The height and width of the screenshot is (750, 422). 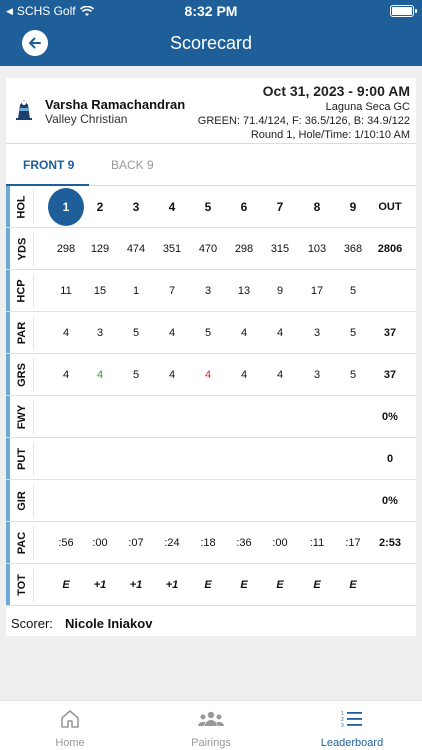 I want to click on score-cell: :36, so click(x=244, y=543).